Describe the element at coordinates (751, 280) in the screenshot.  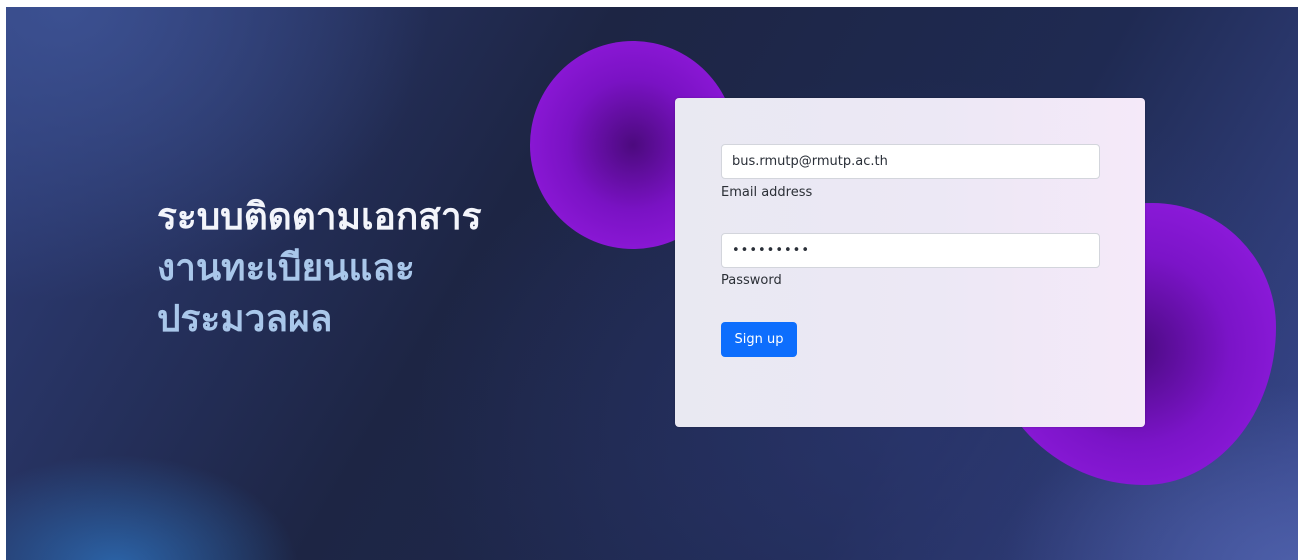
I see `password-label: Password` at that location.